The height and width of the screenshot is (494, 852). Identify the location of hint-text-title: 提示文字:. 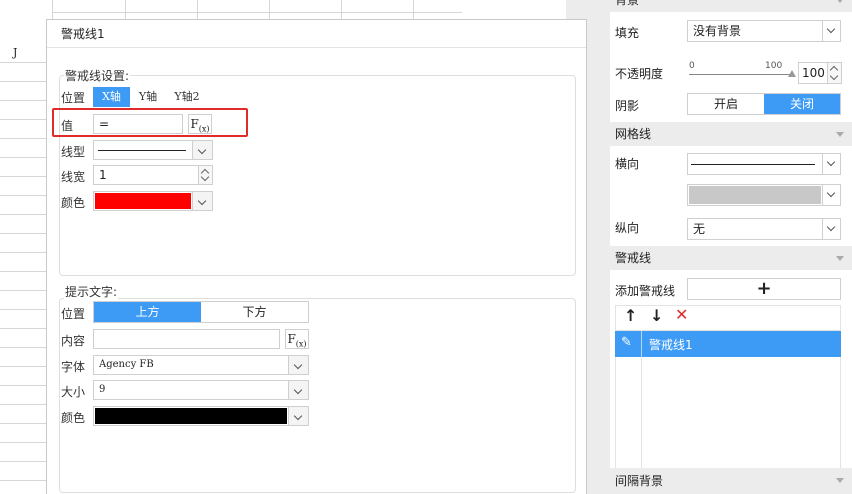
(91, 291).